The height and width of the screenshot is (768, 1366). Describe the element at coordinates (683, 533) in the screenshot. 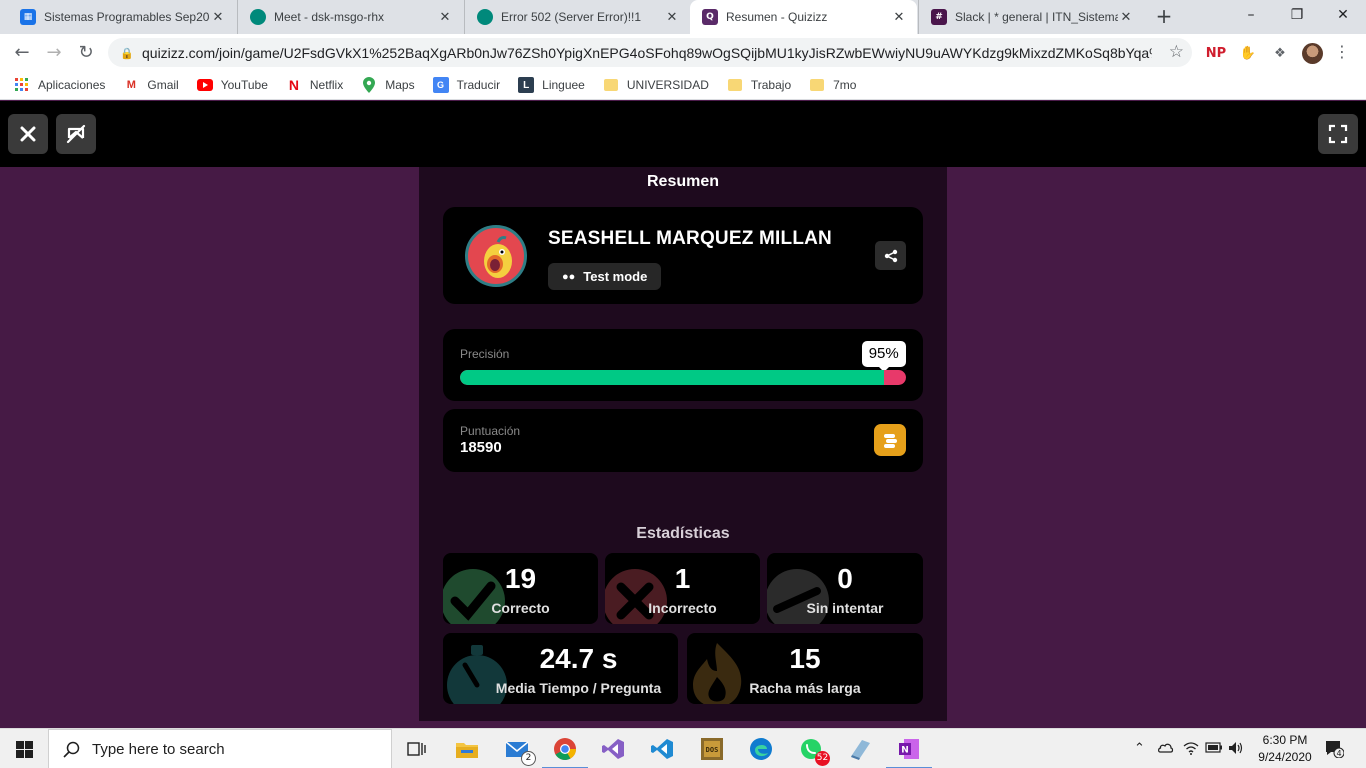

I see `stats-title: Estadísticas` at that location.